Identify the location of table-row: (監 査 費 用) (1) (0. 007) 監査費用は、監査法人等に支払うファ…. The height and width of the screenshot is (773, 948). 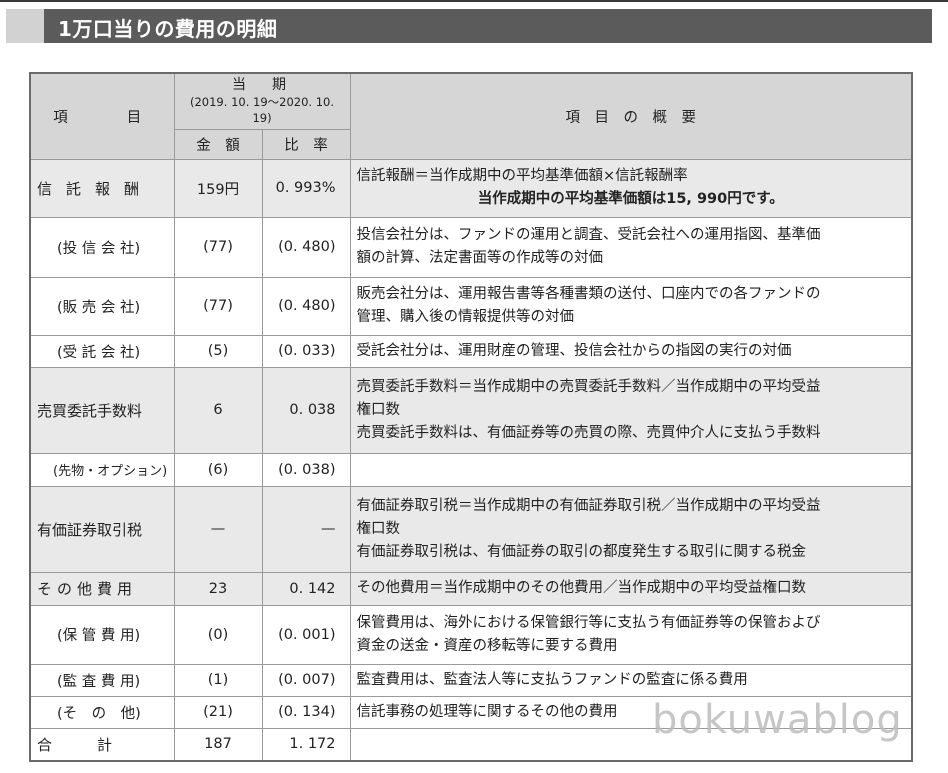
(471, 680).